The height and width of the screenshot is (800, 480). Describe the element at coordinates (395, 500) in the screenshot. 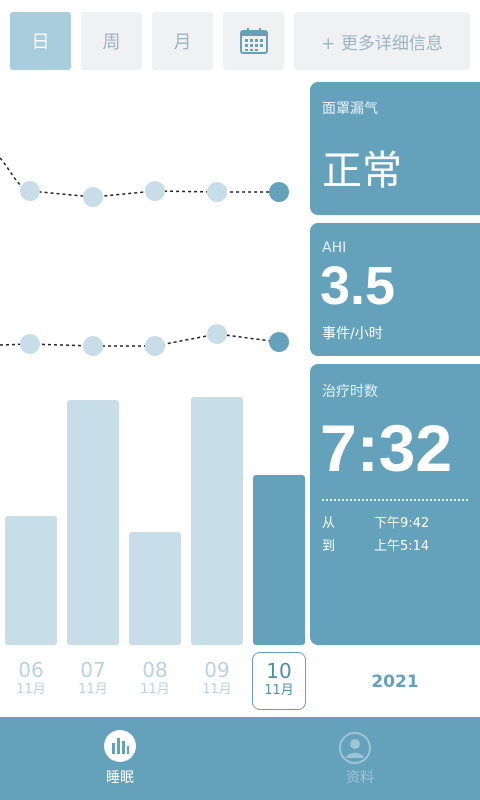

I see `divider` at that location.